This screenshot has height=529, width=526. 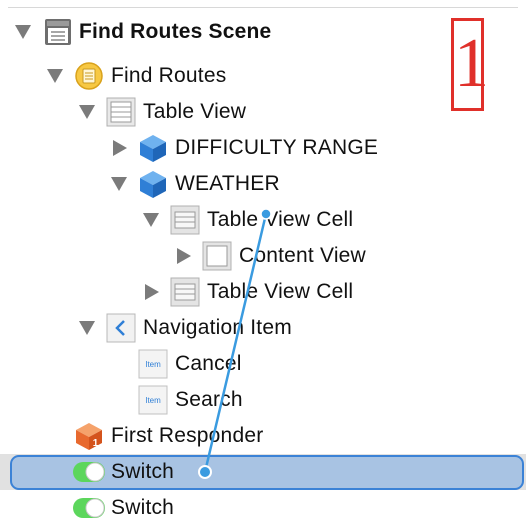 What do you see at coordinates (470, 64) in the screenshot?
I see `annotation-marker: 1` at bounding box center [470, 64].